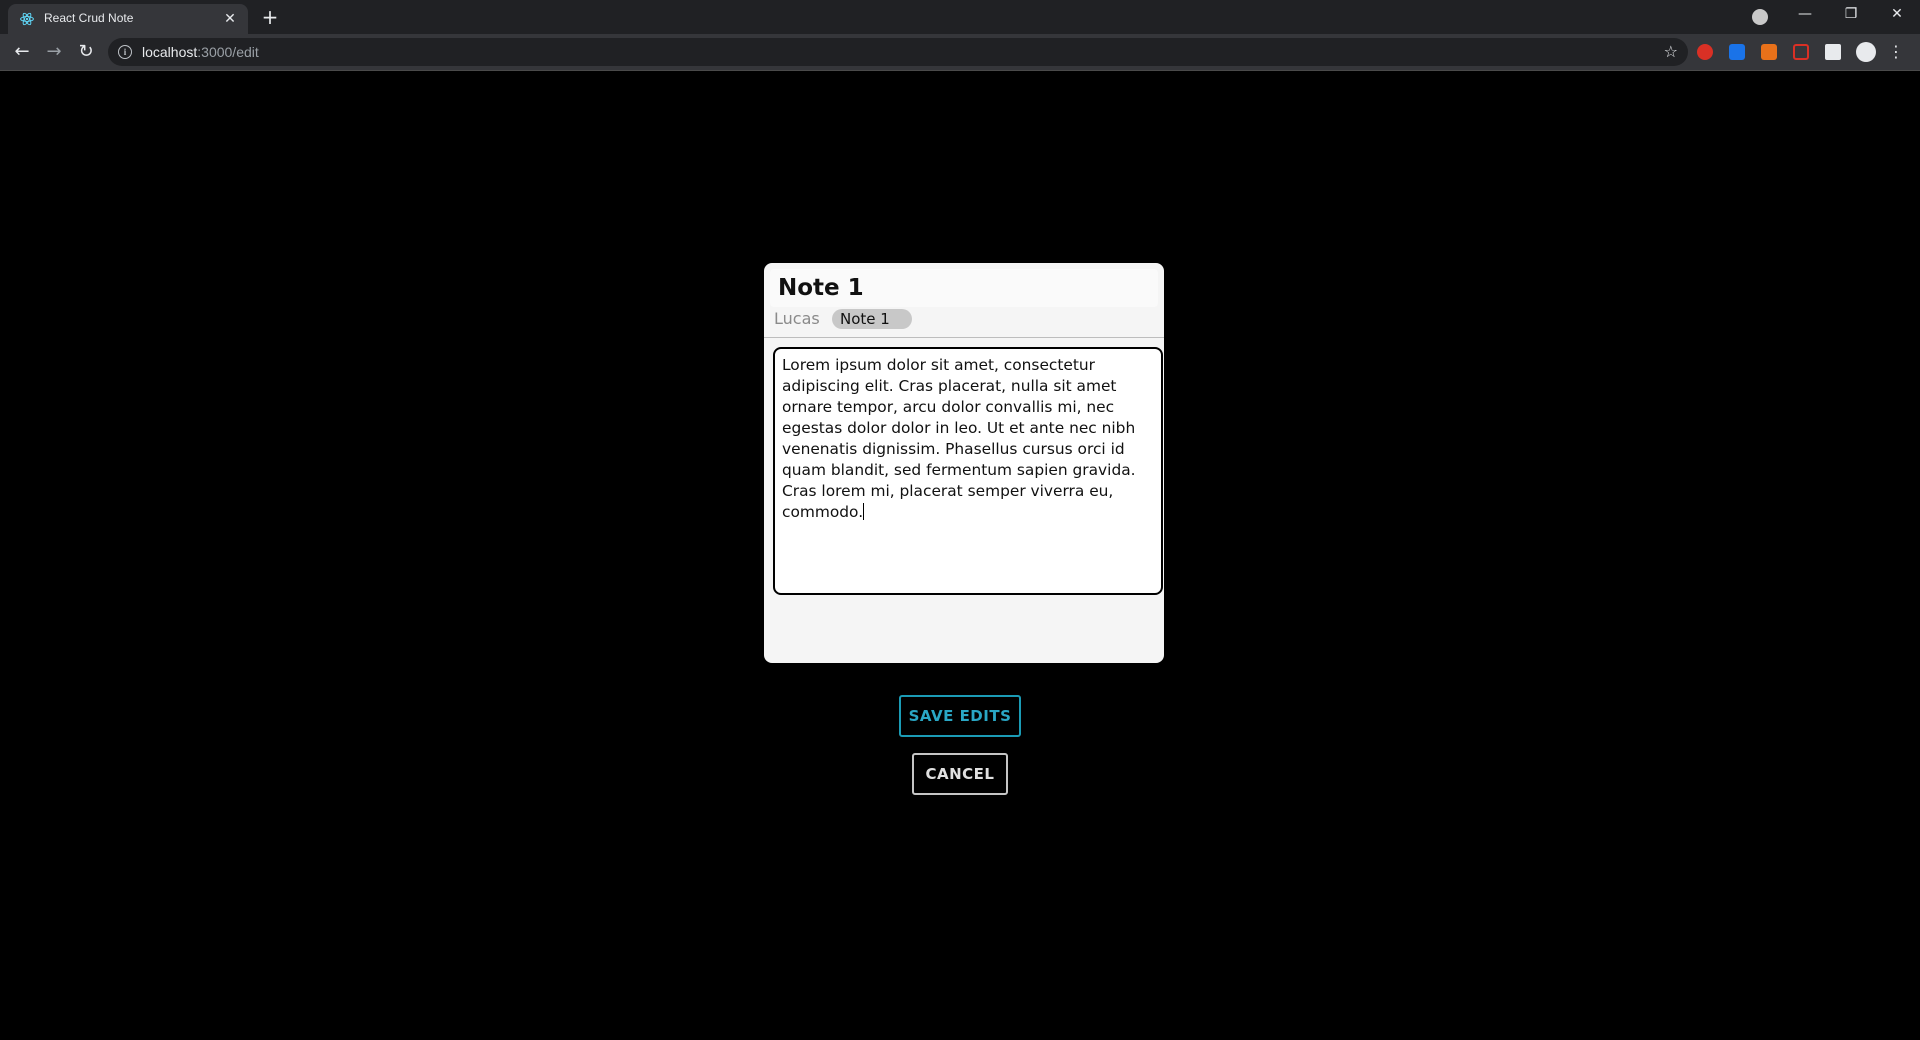 The width and height of the screenshot is (1920, 1040). I want to click on back-icon: ←, so click(22, 52).